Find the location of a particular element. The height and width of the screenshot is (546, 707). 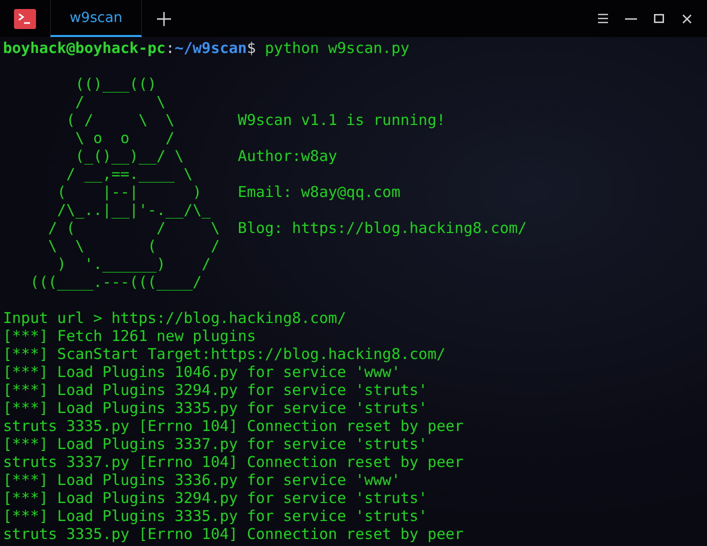

close-icon is located at coordinates (687, 19).